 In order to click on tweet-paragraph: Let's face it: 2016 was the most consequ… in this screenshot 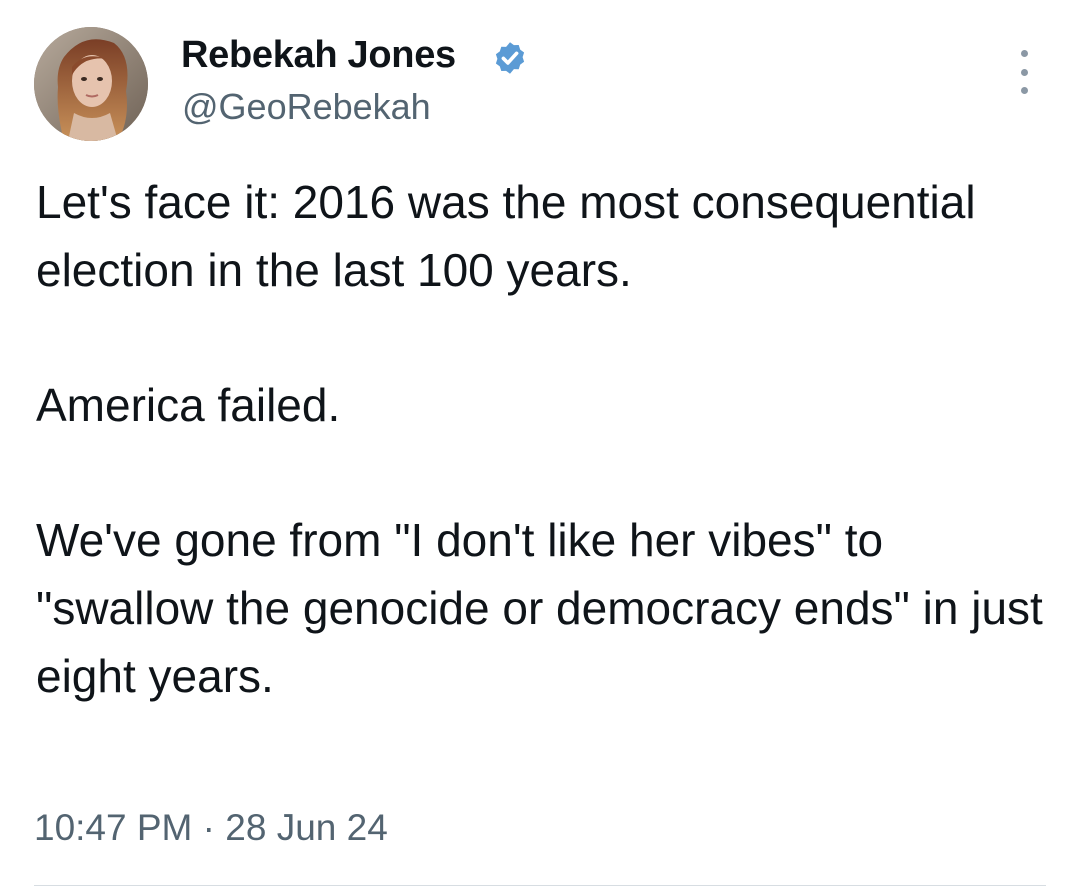, I will do `click(506, 236)`.